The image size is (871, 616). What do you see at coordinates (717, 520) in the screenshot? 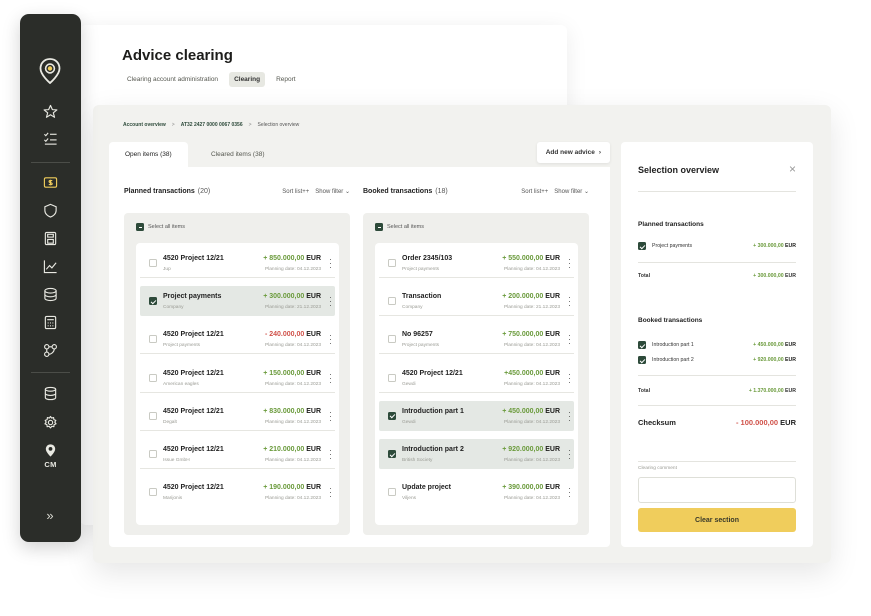
I see `clear-section-button: Clear section` at bounding box center [717, 520].